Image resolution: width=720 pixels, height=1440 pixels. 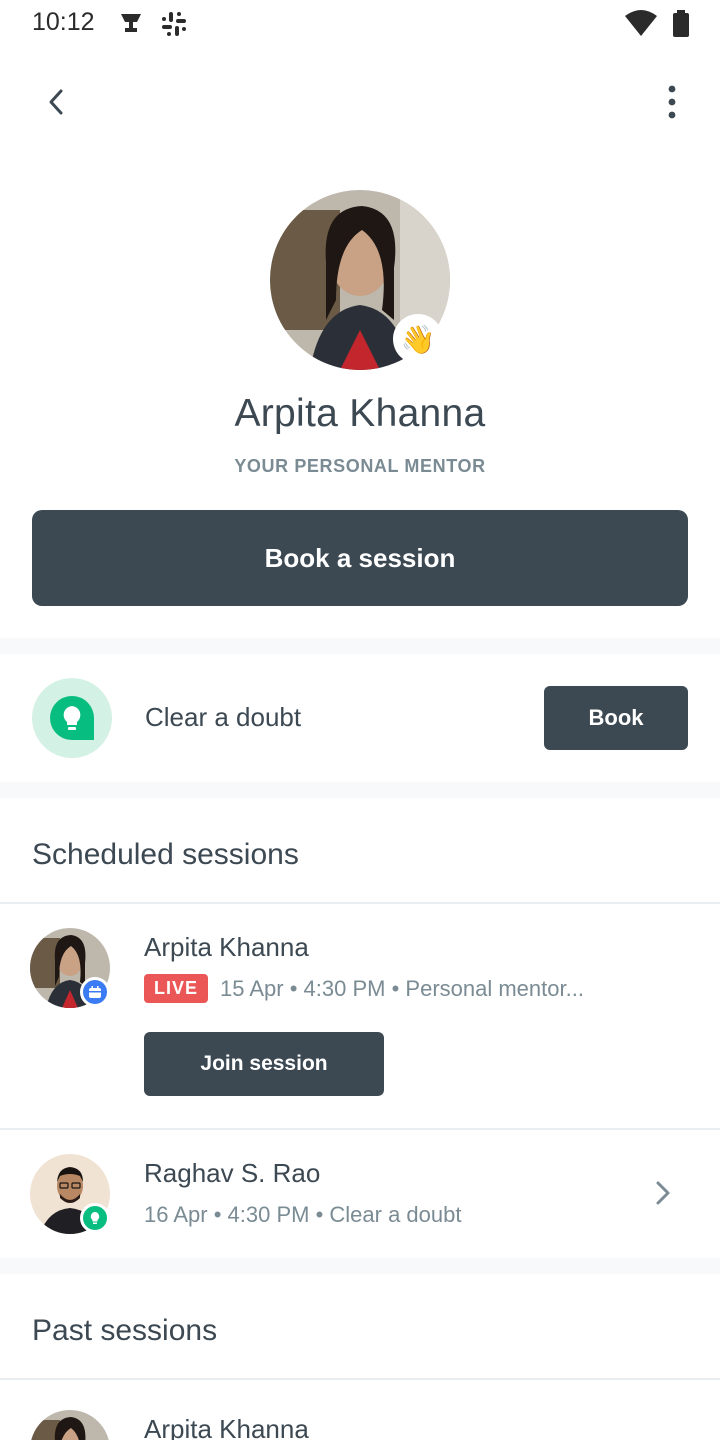 What do you see at coordinates (360, 466) in the screenshot?
I see `mentor-role: YOUR PERSONAL MENTOR` at bounding box center [360, 466].